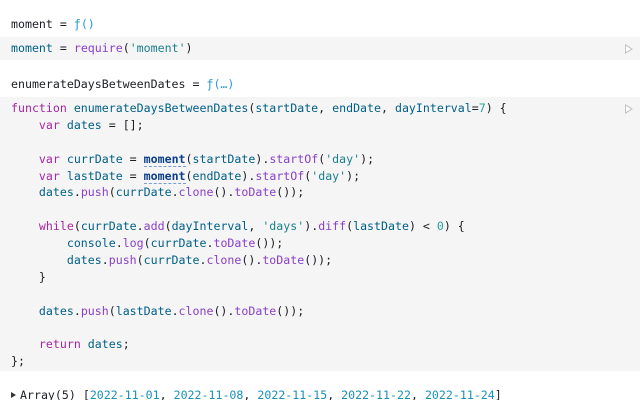 The width and height of the screenshot is (640, 400). I want to click on cell-output-moment: moment = ƒ(), so click(53, 24).